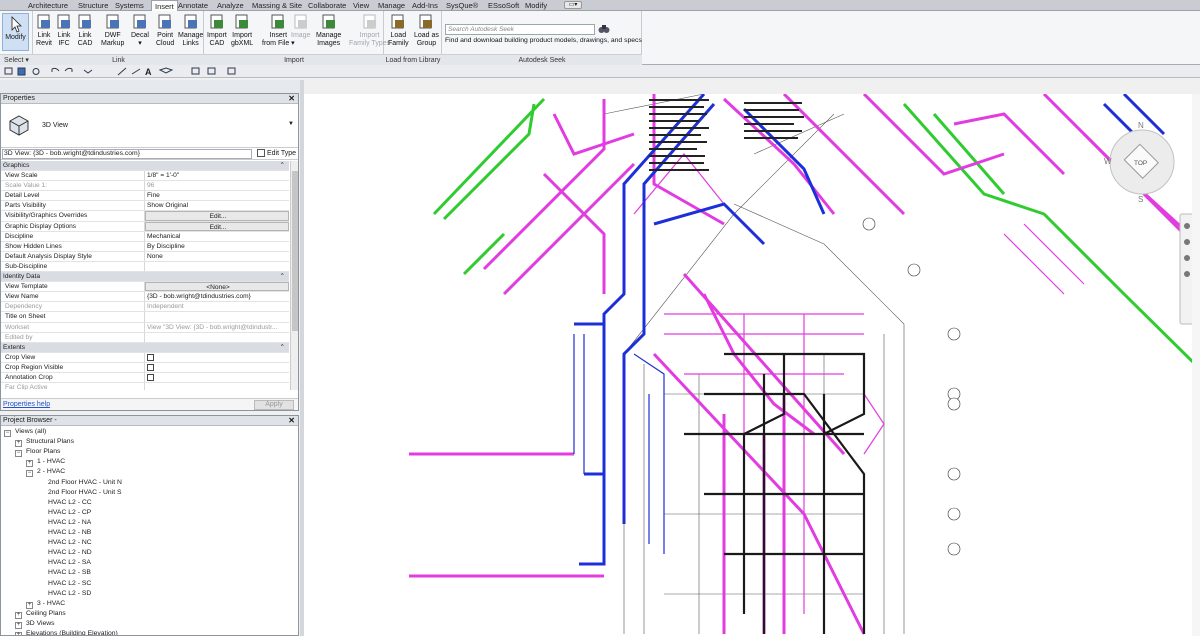  What do you see at coordinates (278, 31) in the screenshot?
I see `insert-from-file-button: Insert from File ▾` at bounding box center [278, 31].